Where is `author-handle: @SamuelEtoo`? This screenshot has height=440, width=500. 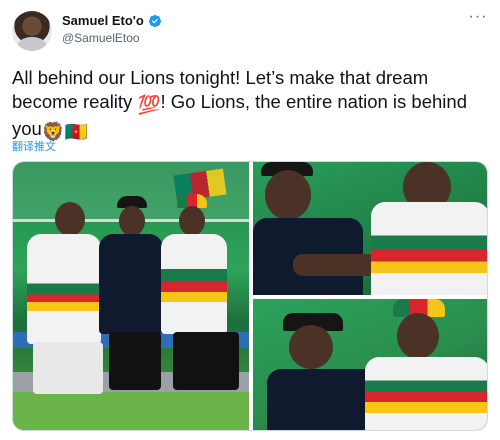 author-handle: @SamuelEtoo is located at coordinates (101, 38).